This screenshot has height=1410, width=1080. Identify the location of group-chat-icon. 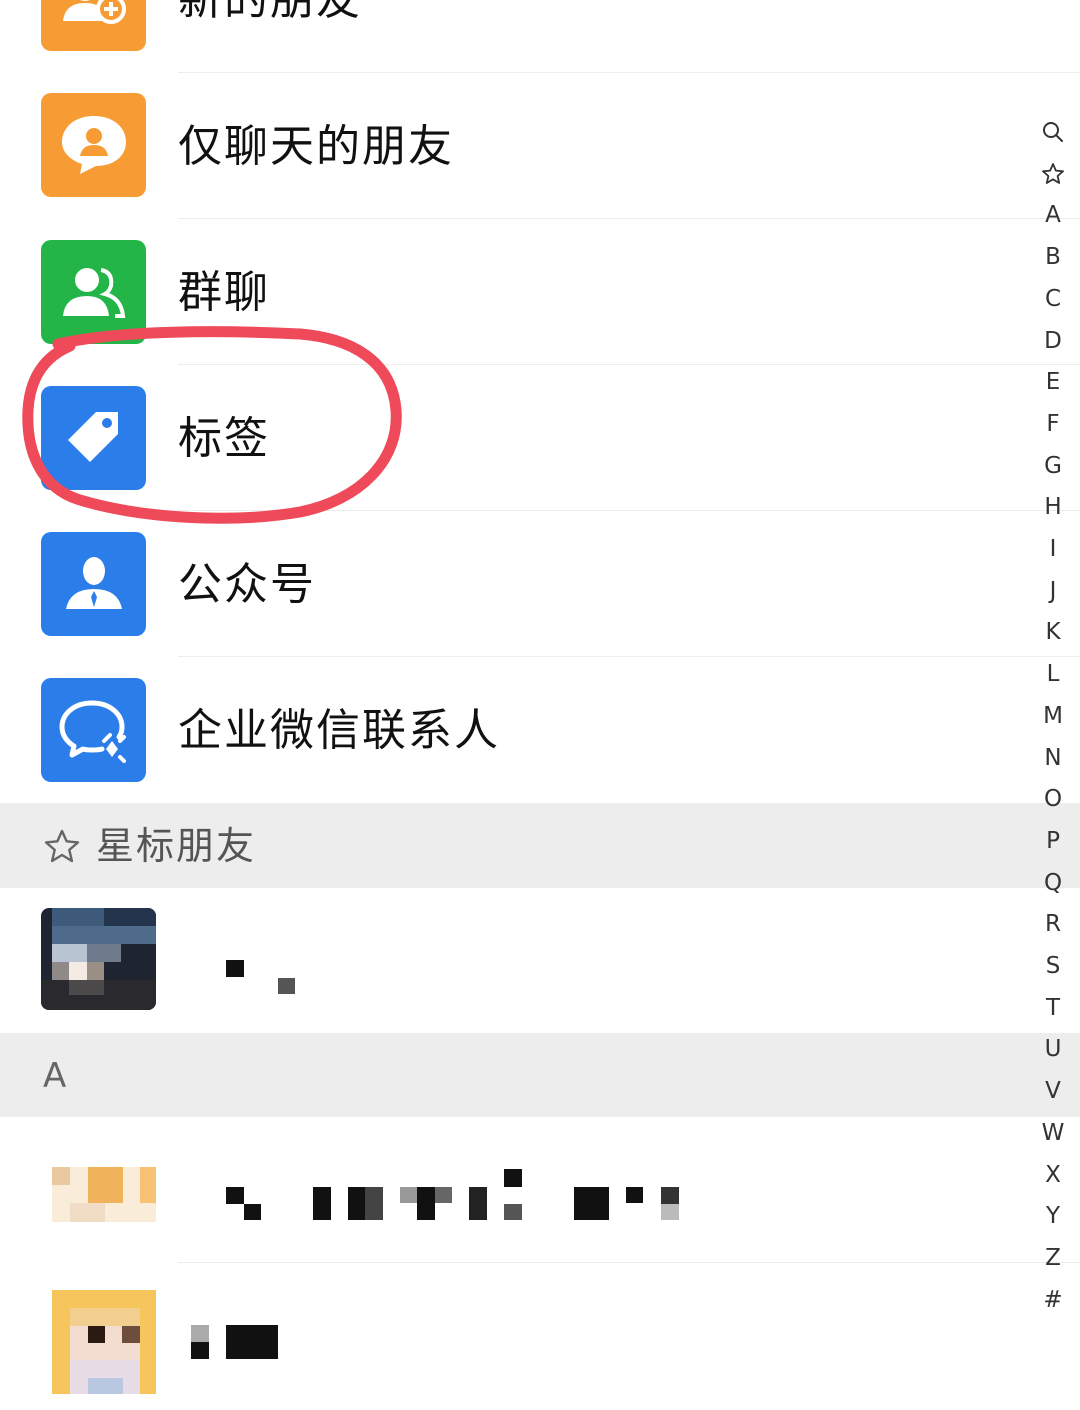
(93, 292).